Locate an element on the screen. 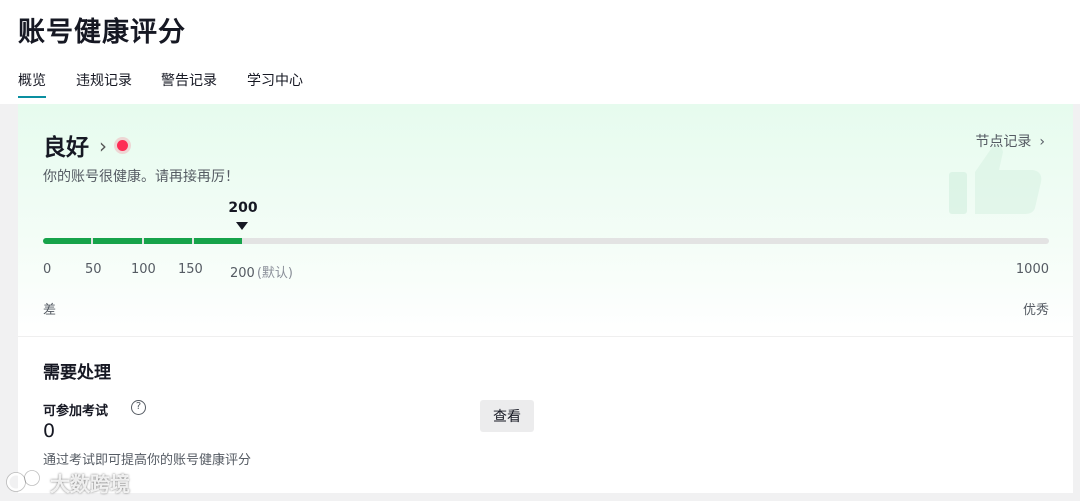 This screenshot has height=501, width=1080. watermark-mark-icon is located at coordinates (23, 481).